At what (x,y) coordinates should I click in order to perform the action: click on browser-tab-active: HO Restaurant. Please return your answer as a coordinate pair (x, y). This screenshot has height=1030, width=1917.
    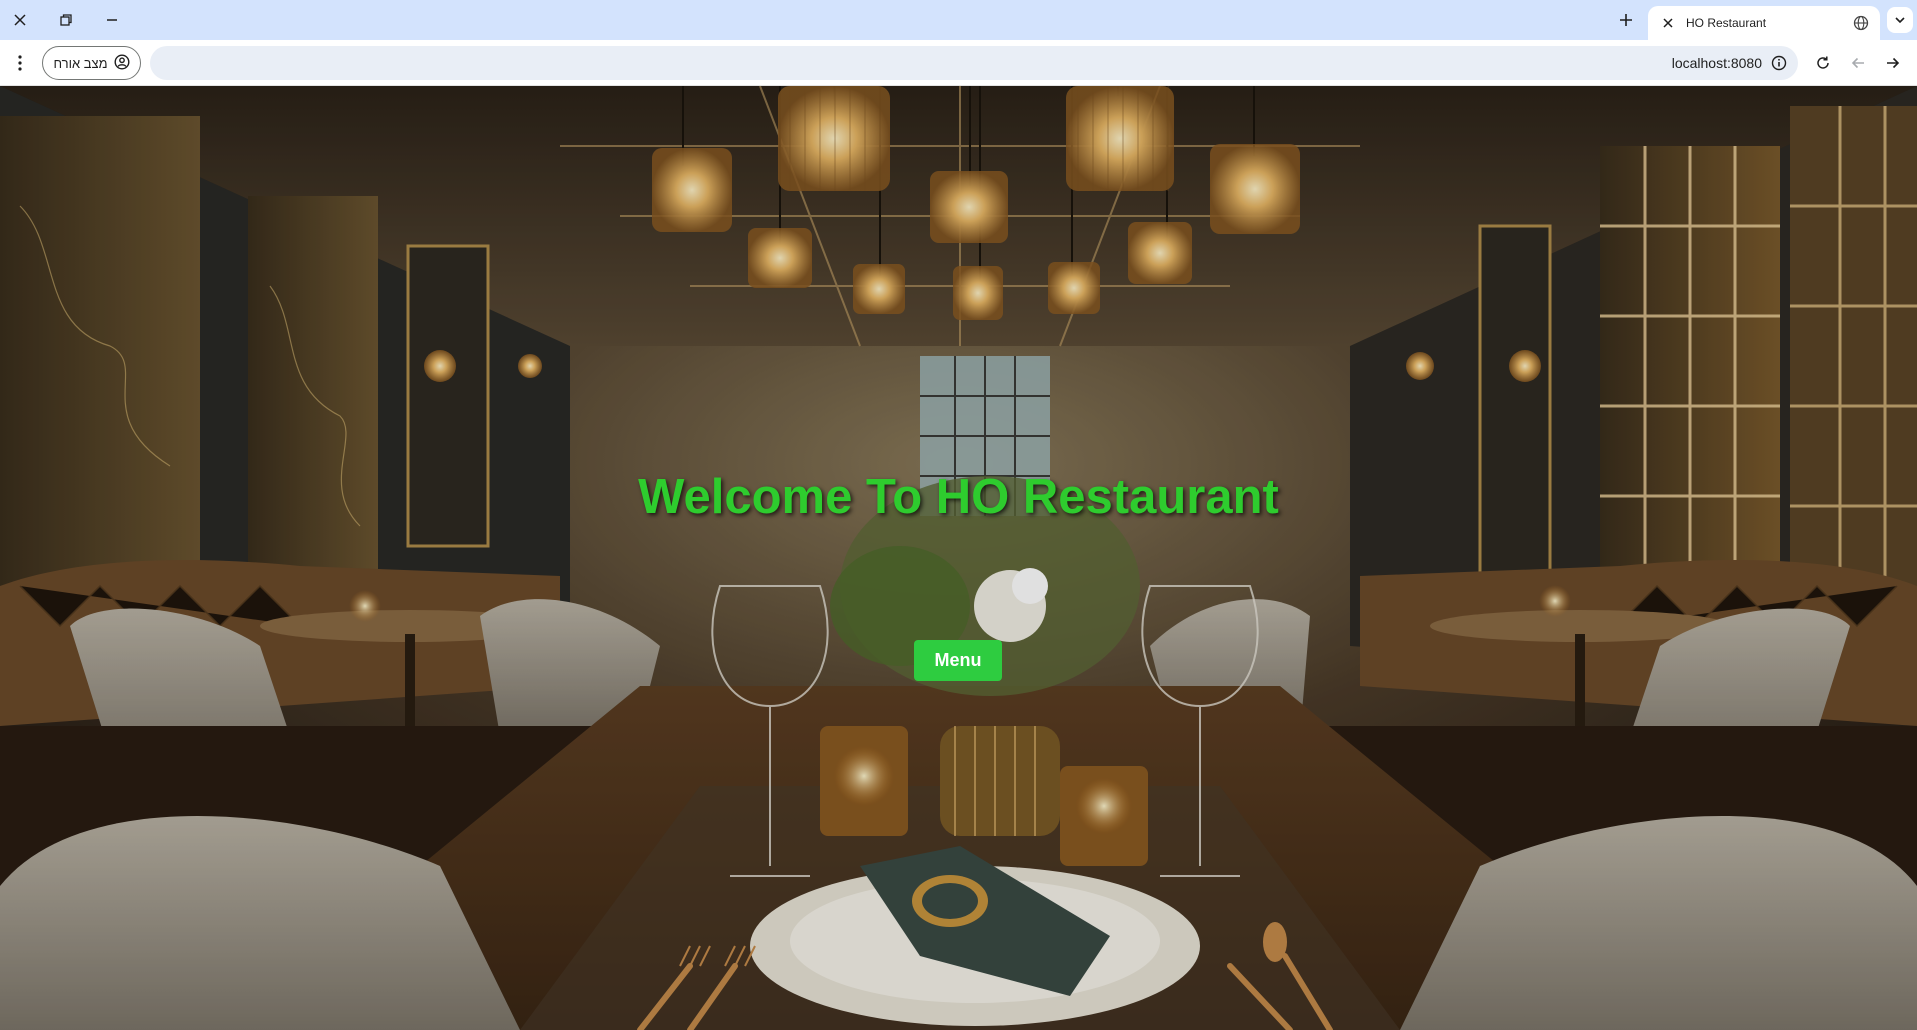
    Looking at the image, I should click on (1764, 23).